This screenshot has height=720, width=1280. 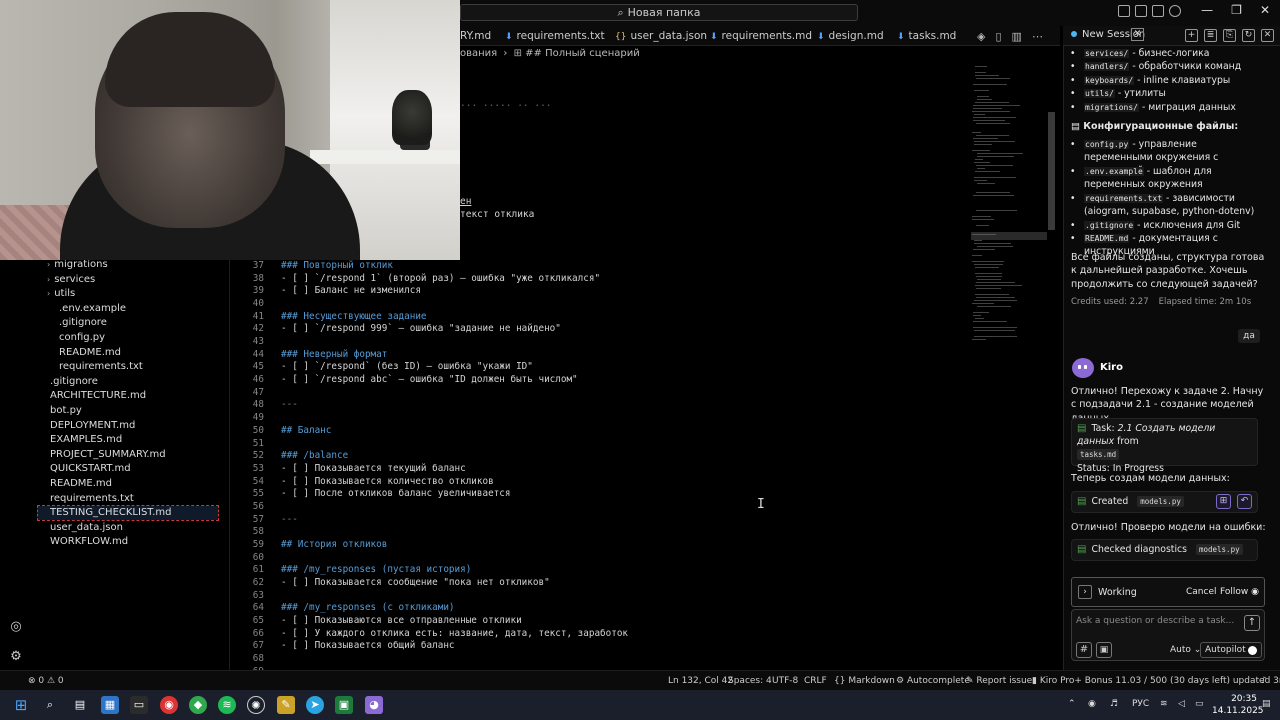 I want to click on battery-icon: ▭, so click(x=1199, y=704).